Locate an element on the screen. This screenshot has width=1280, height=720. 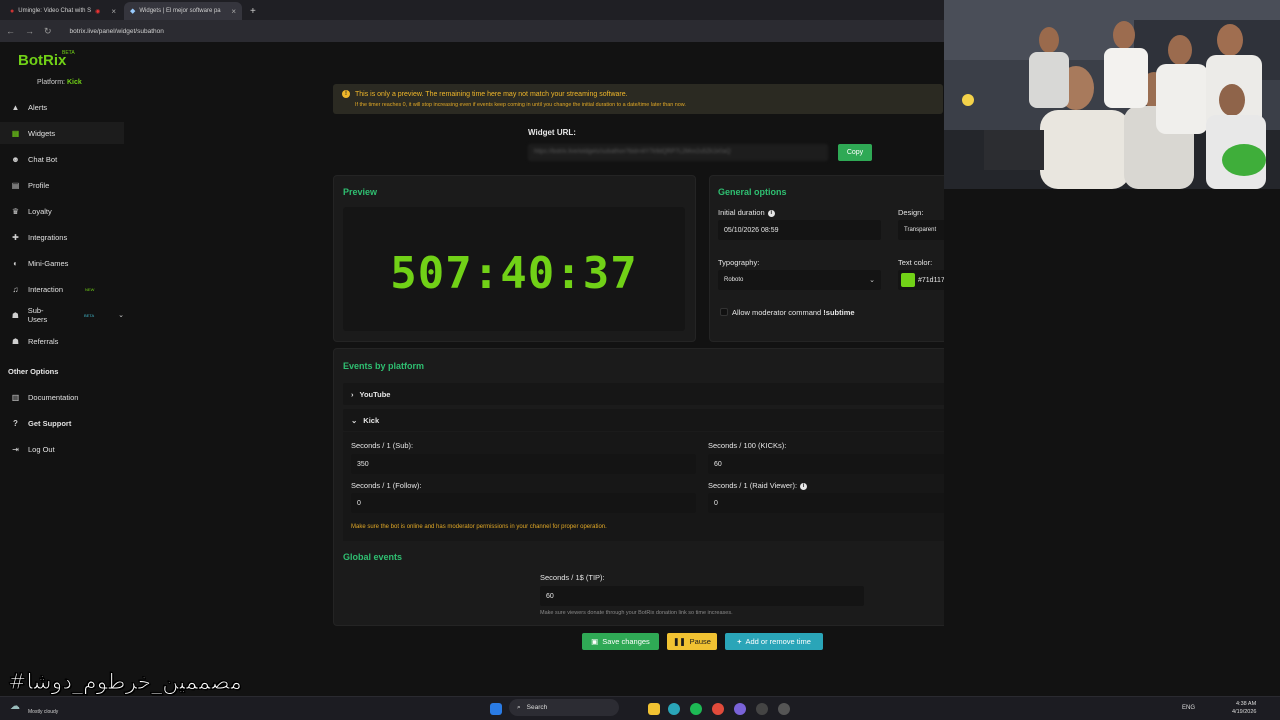
sidebar-item-label: Alerts is located at coordinates (38, 107).